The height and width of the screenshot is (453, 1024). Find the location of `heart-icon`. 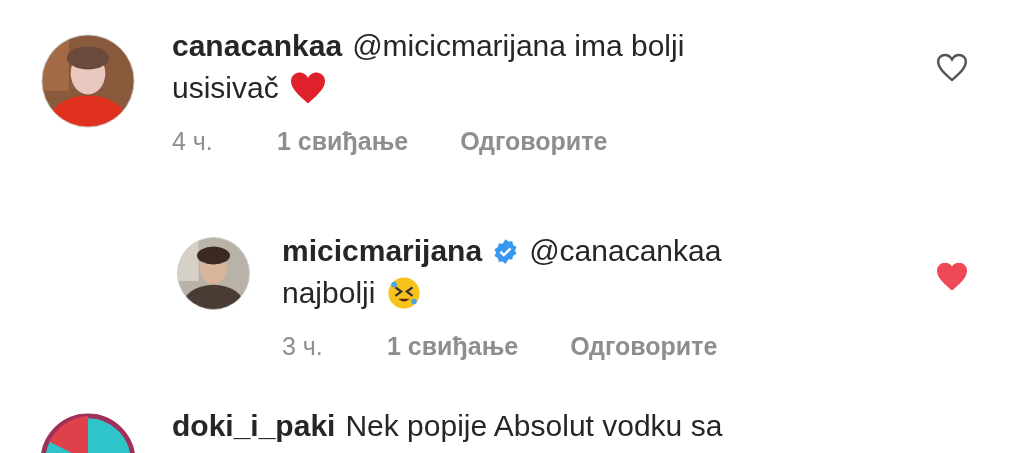

heart-icon is located at coordinates (307, 88).